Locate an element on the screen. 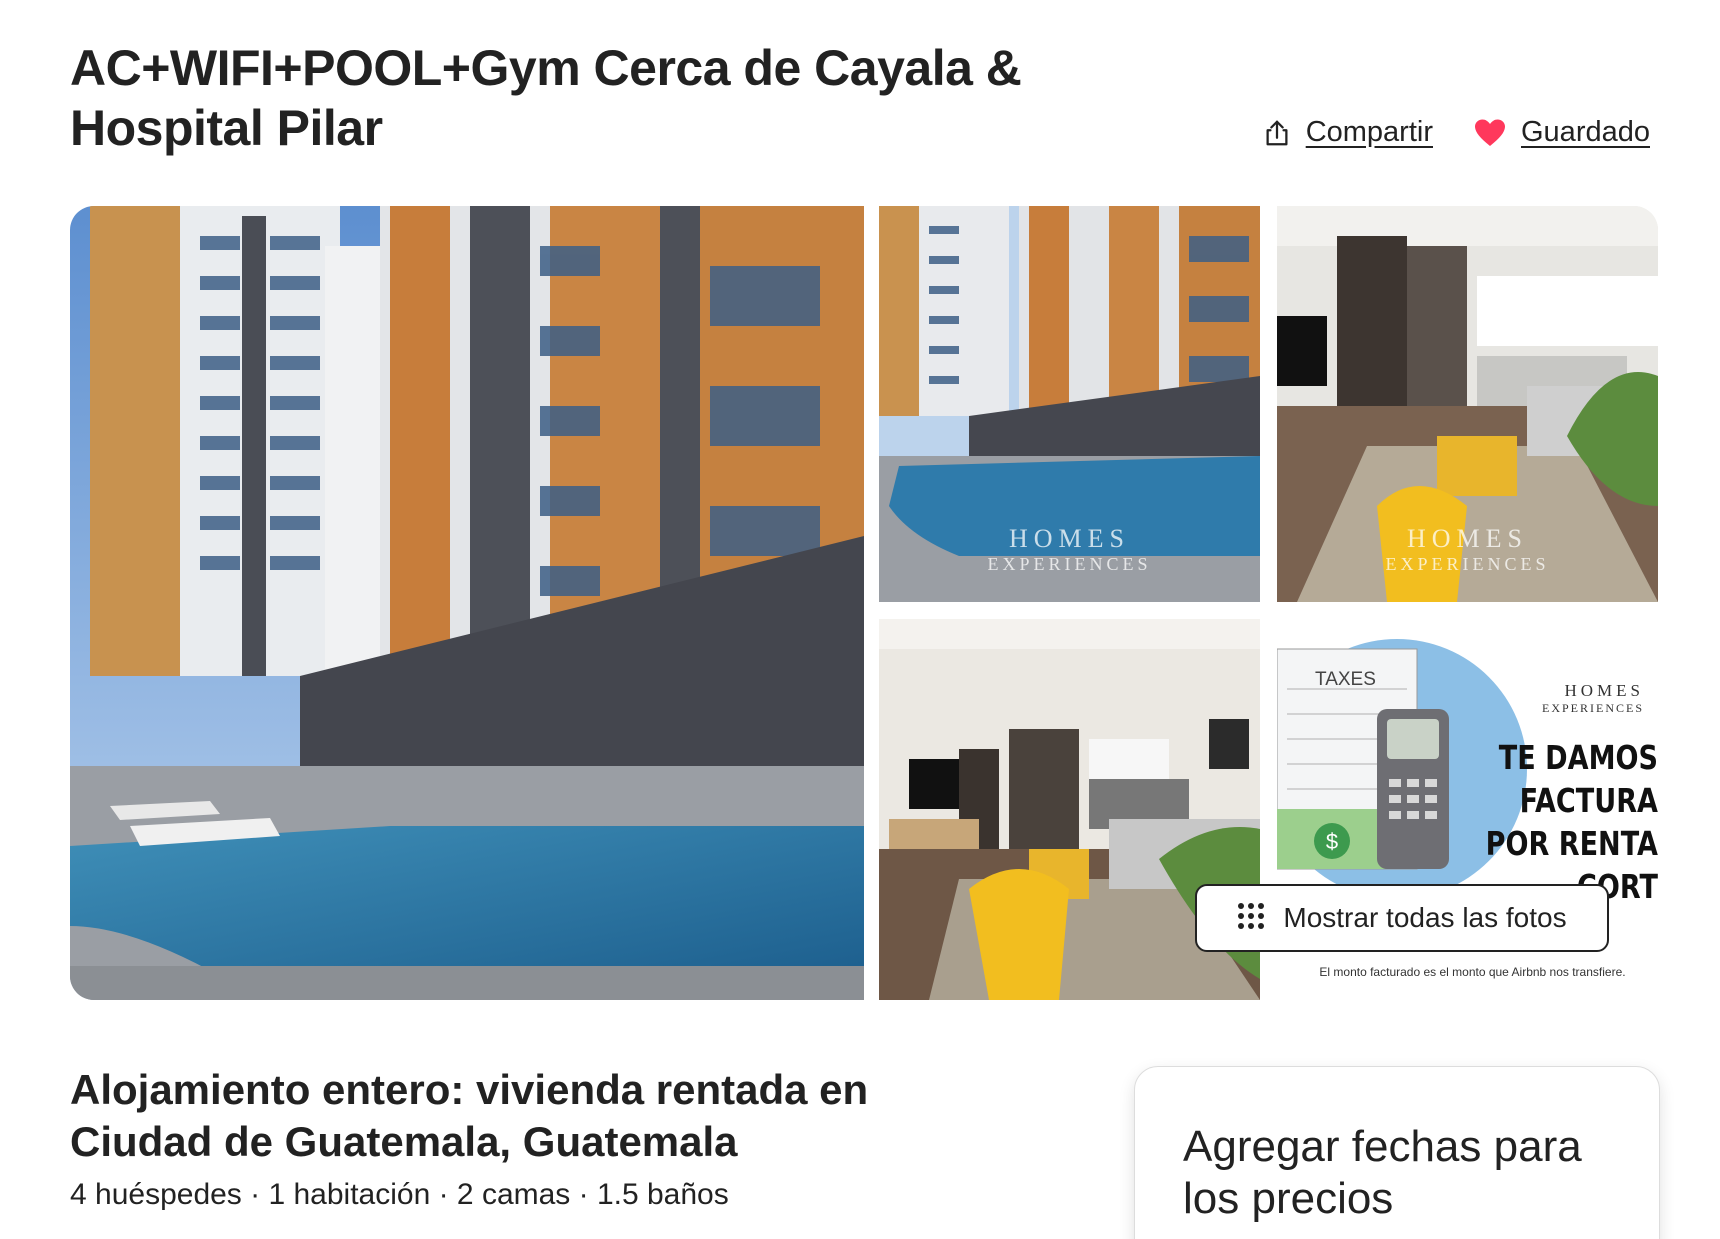 The width and height of the screenshot is (1720, 1239). booking-card: Agregar fechas para los precios is located at coordinates (1397, 1152).